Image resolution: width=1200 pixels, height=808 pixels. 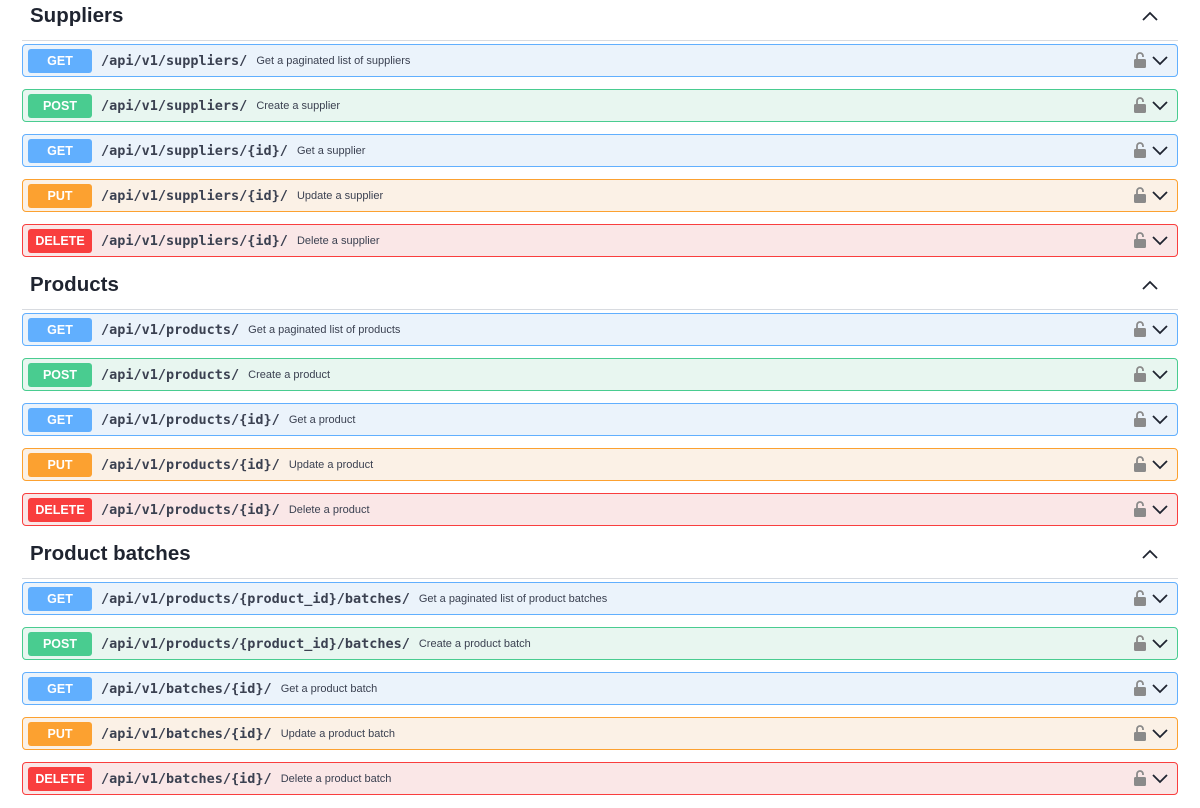 I want to click on section-title: Products, so click(x=74, y=284).